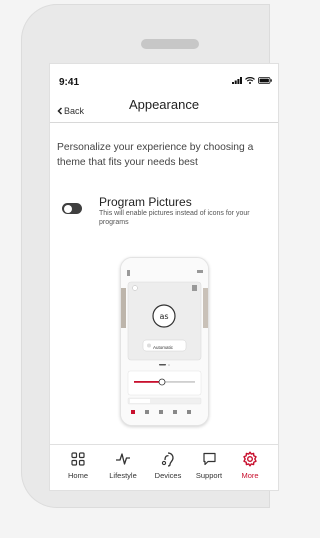 This screenshot has height=538, width=320. Describe the element at coordinates (168, 475) in the screenshot. I see `tab-devices-label: Devices` at that location.